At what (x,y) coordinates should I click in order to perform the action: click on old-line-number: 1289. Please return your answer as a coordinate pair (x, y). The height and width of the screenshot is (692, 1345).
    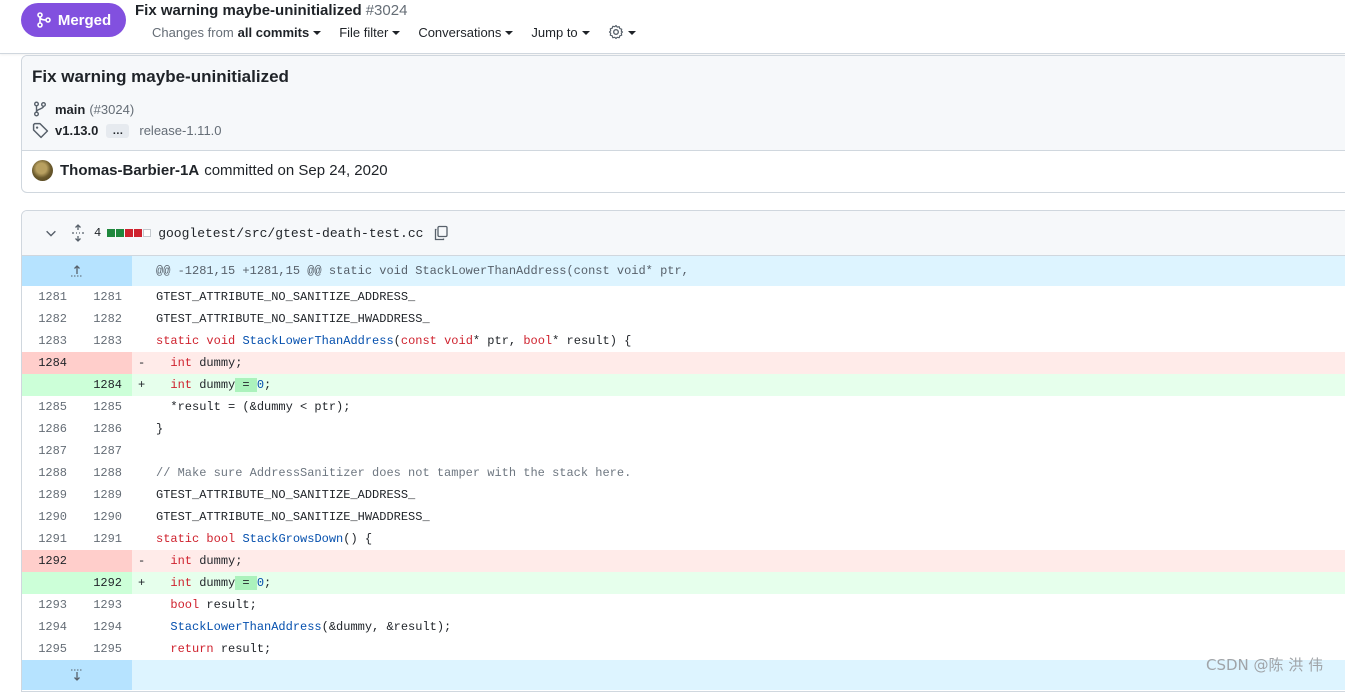
    Looking at the image, I should click on (49, 495).